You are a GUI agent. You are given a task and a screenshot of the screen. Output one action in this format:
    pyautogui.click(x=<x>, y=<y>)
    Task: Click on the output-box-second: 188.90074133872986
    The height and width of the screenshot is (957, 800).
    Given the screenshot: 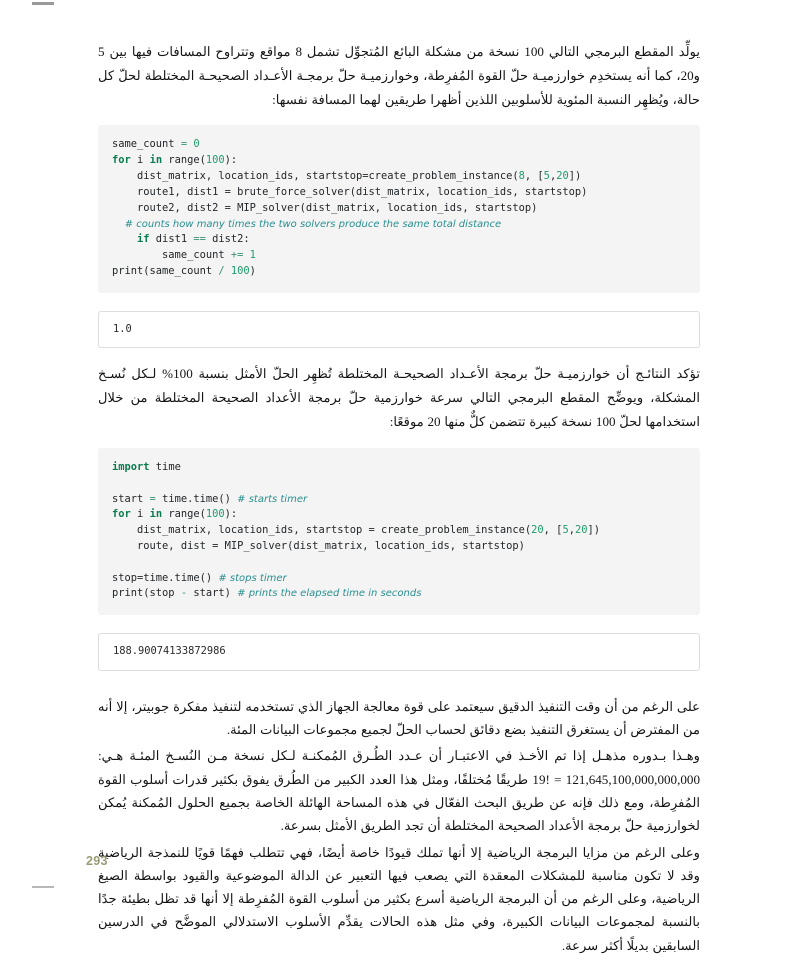 What is the action you would take?
    pyautogui.click(x=399, y=652)
    